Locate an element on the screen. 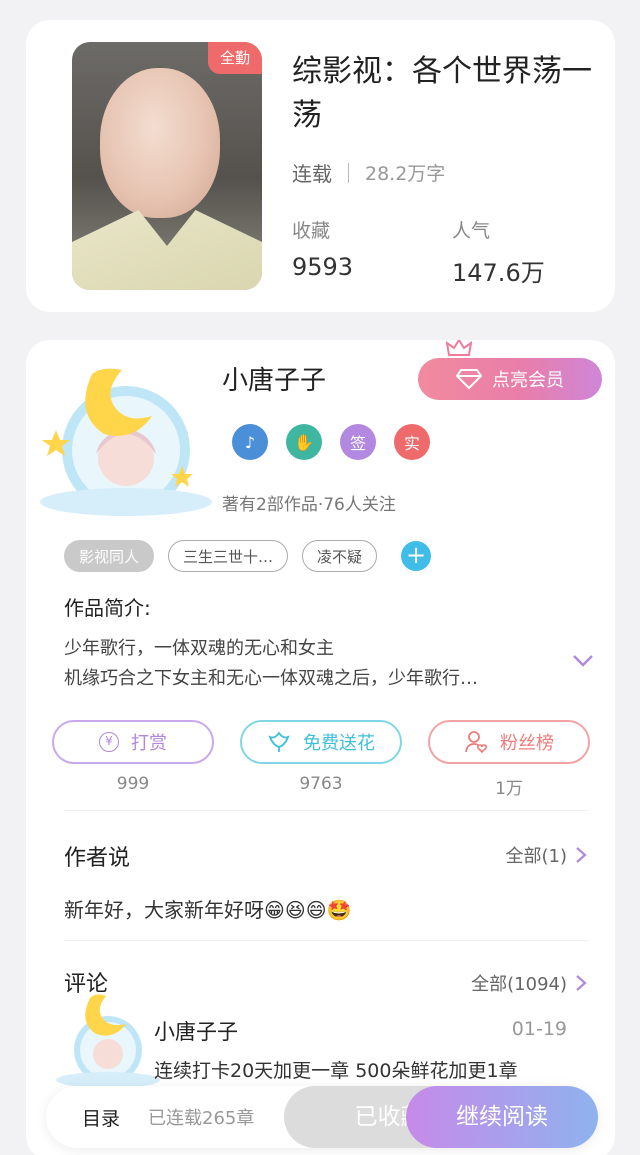 The height and width of the screenshot is (1155, 640). flower-icon is located at coordinates (279, 741).